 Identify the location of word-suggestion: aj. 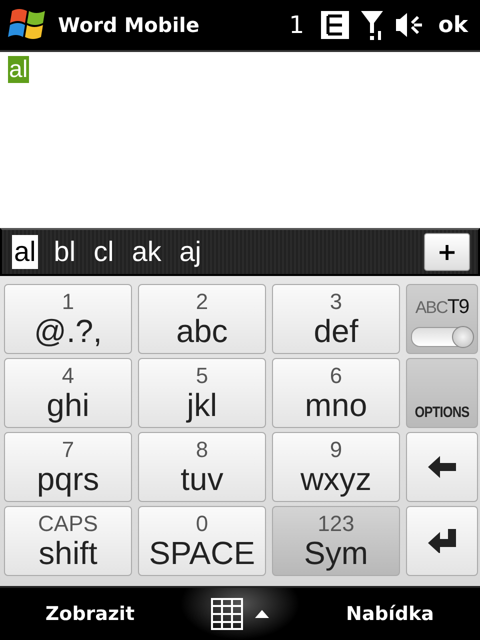
(190, 252).